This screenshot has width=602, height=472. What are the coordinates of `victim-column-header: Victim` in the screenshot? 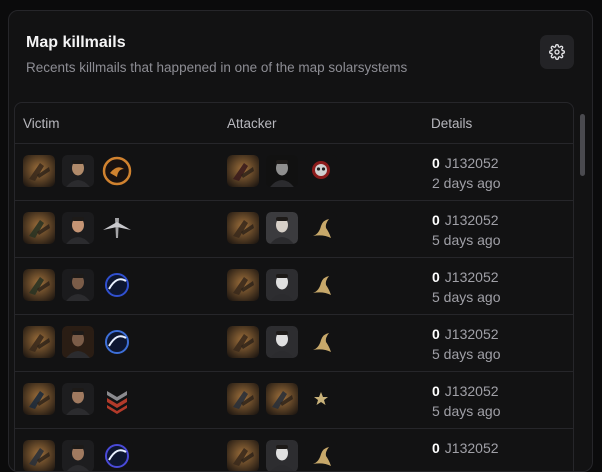 It's located at (41, 123).